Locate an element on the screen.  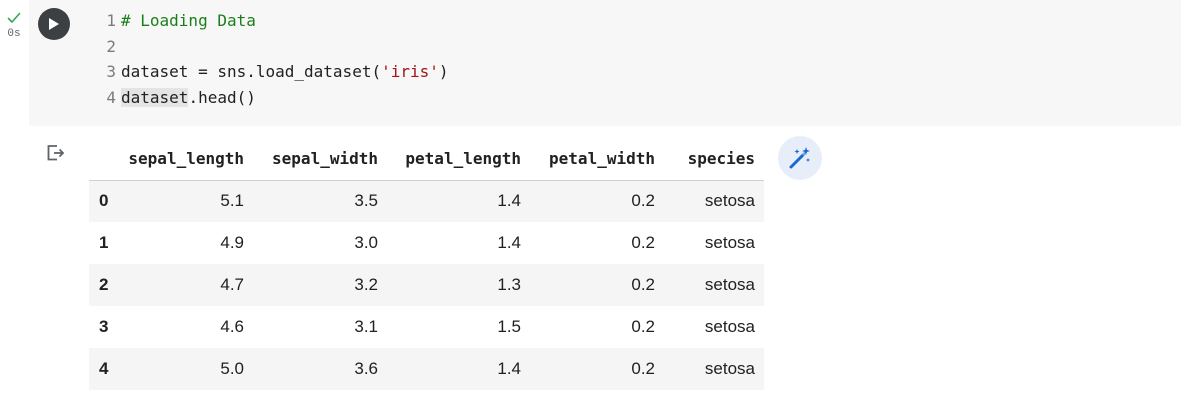
run-cell-button is located at coordinates (54, 24).